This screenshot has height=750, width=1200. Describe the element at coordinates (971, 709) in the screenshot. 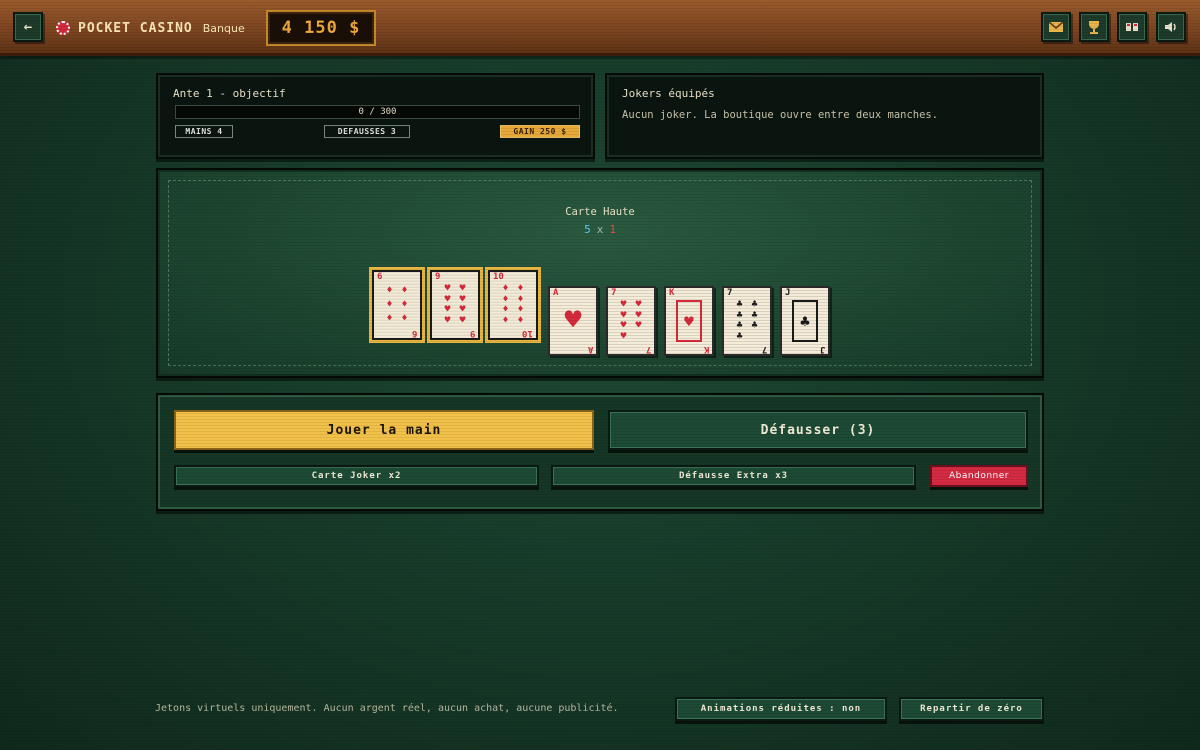

I see `reset-button: Repartir de zéro` at that location.